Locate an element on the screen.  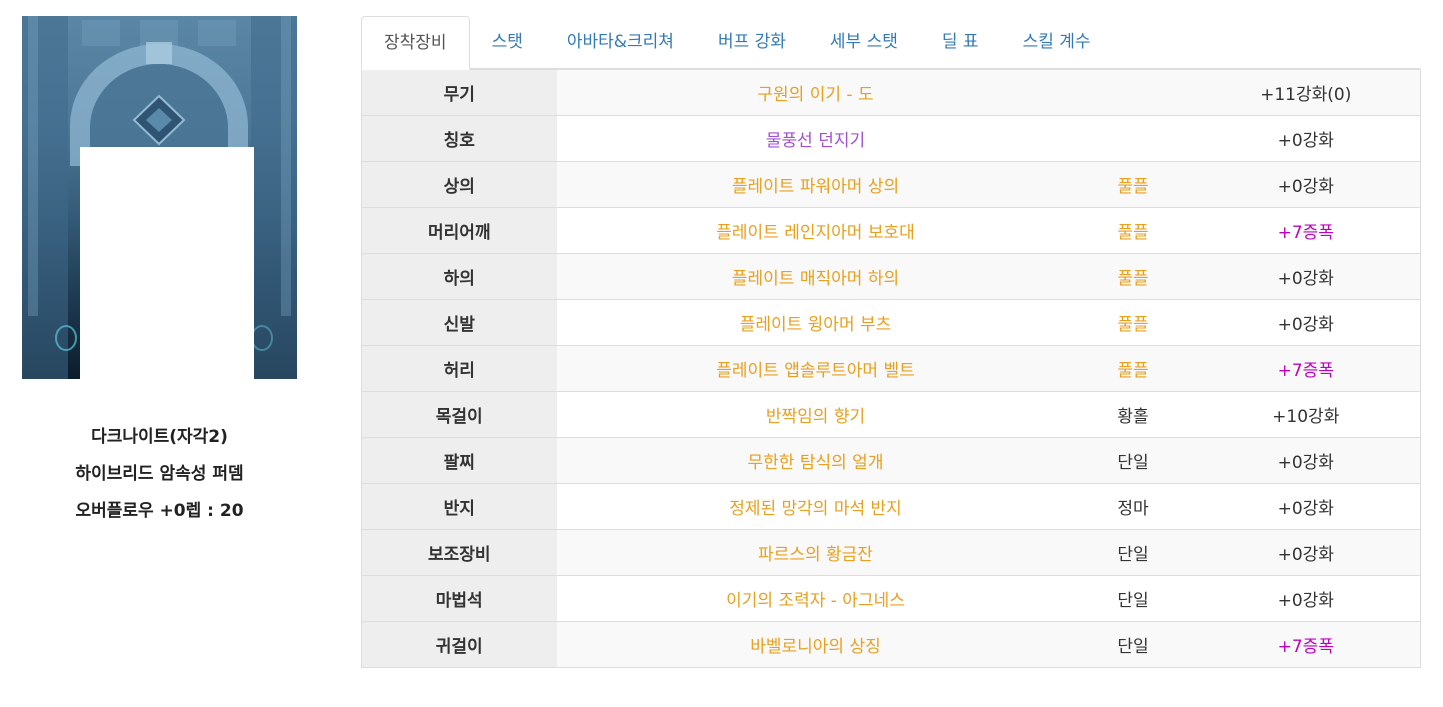
equipment-slot: 마법석 is located at coordinates (459, 598).